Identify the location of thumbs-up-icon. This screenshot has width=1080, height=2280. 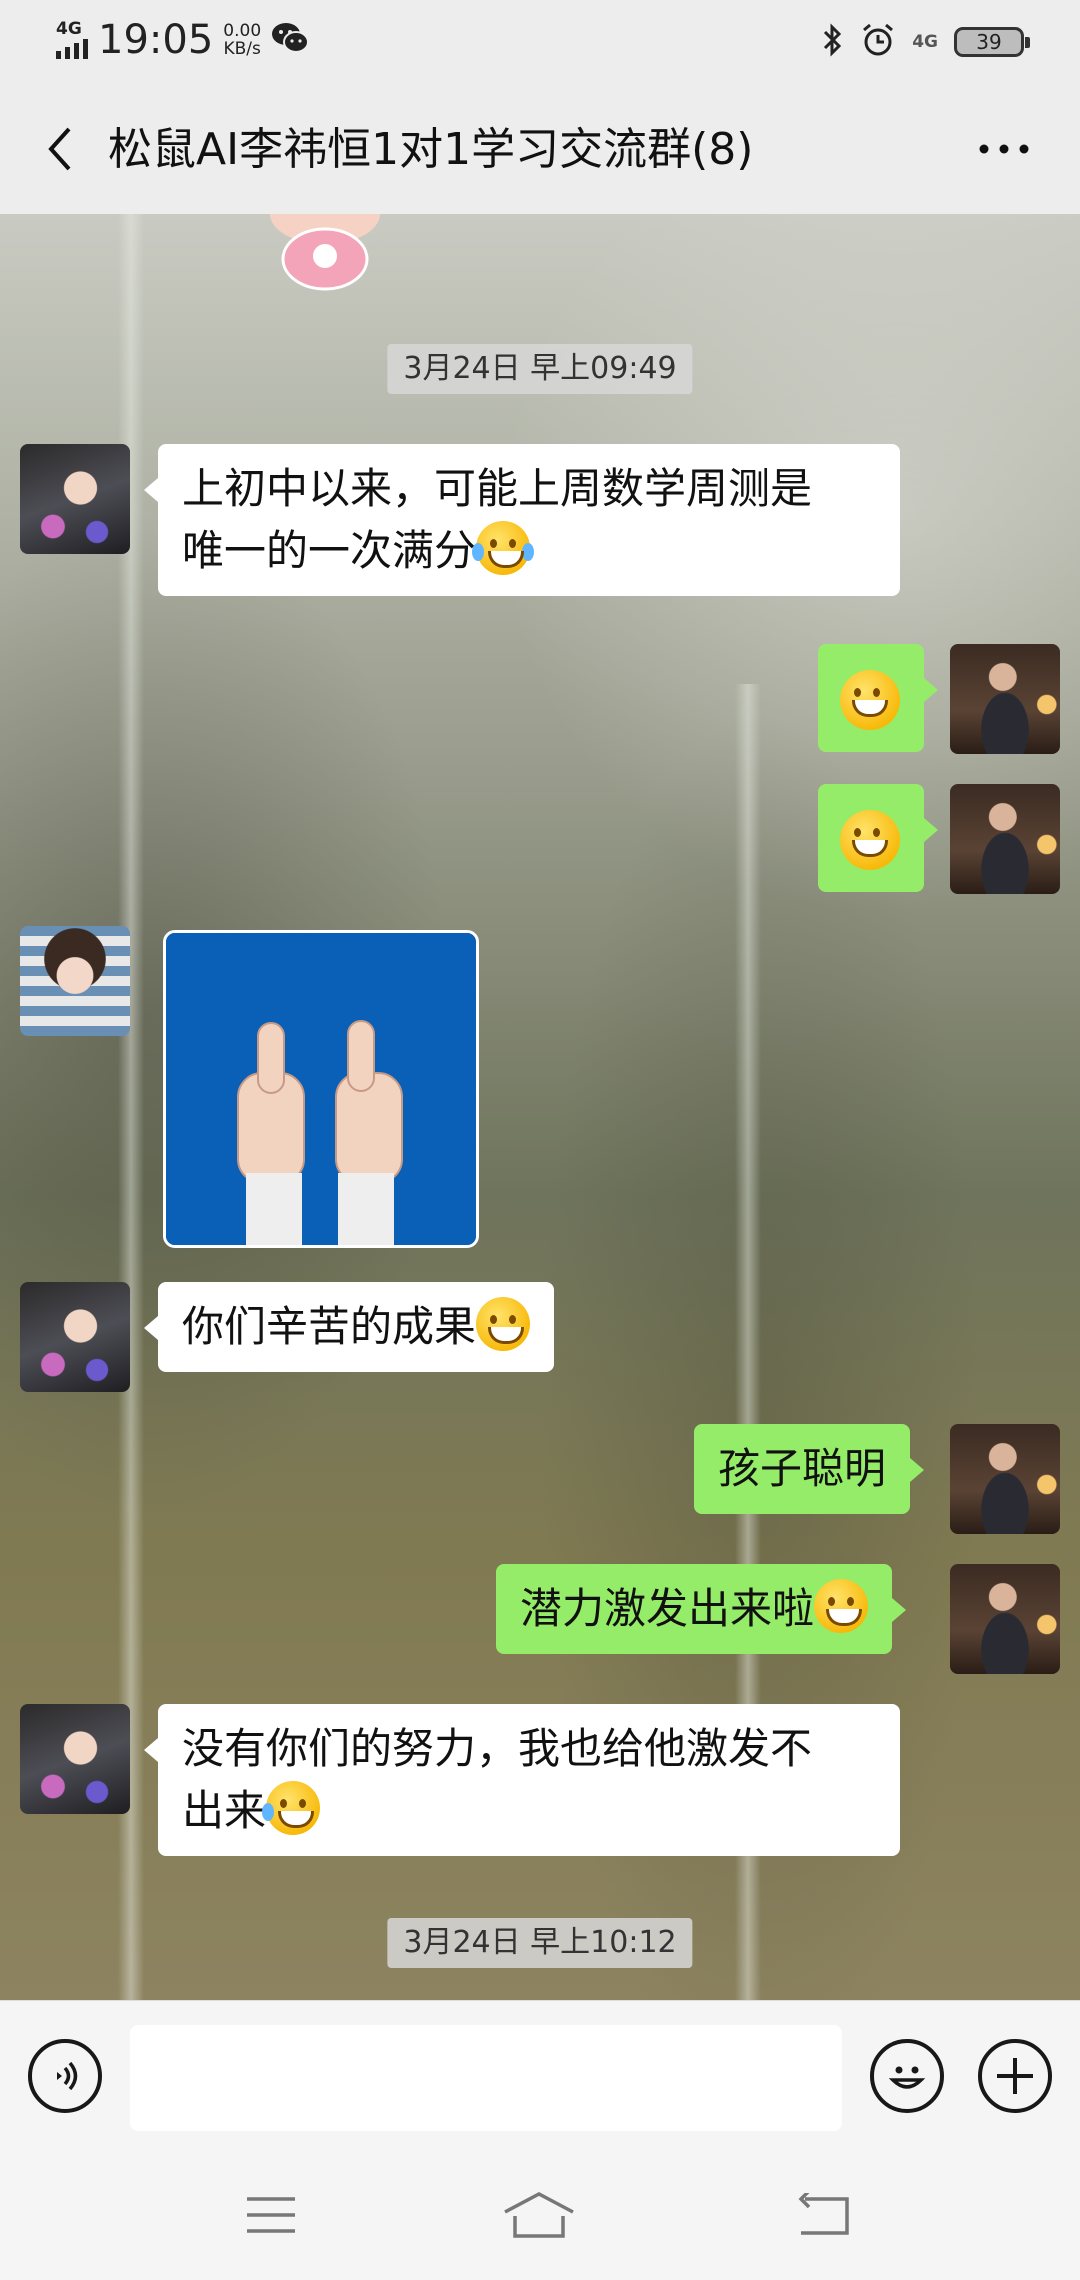
(321, 1089).